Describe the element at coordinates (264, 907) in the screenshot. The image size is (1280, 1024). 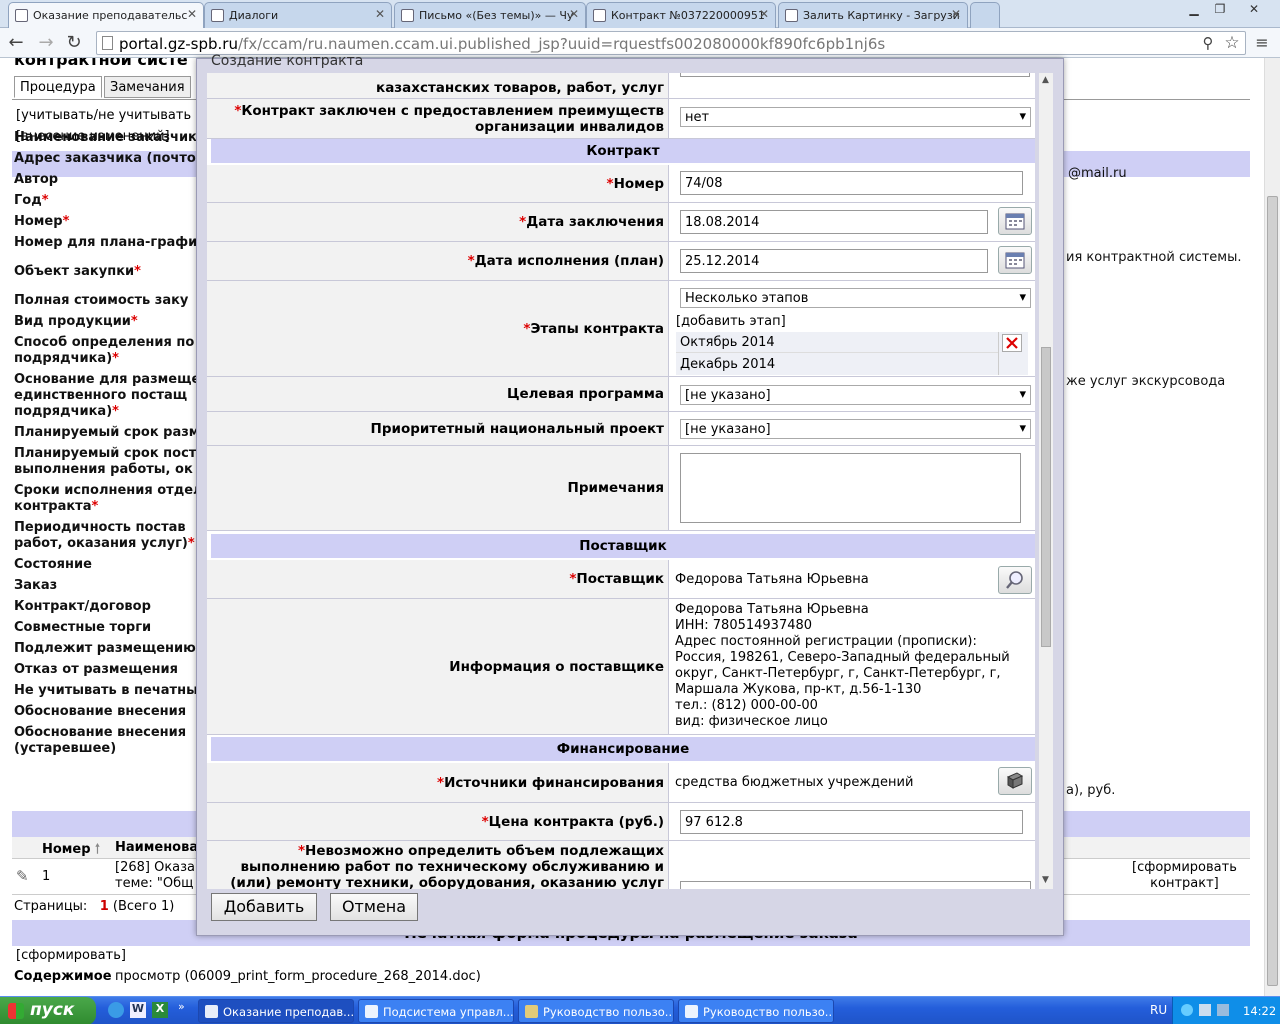
I see `add-button: Добавить` at that location.